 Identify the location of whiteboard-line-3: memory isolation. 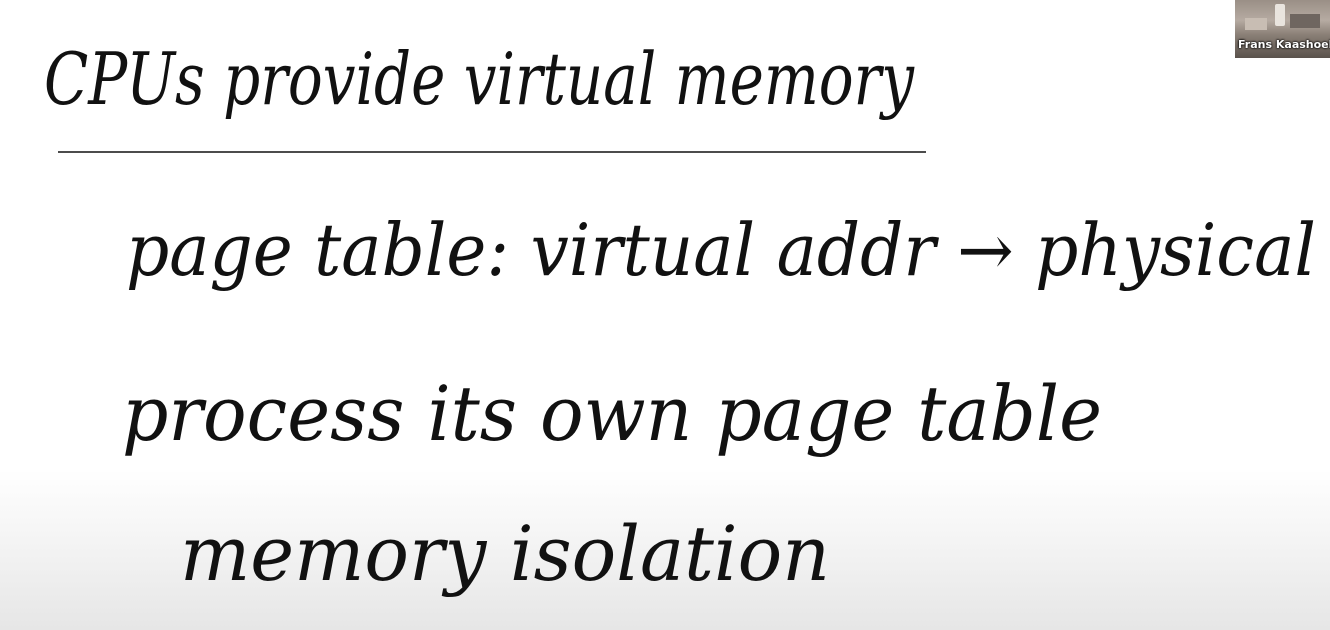
(505, 553).